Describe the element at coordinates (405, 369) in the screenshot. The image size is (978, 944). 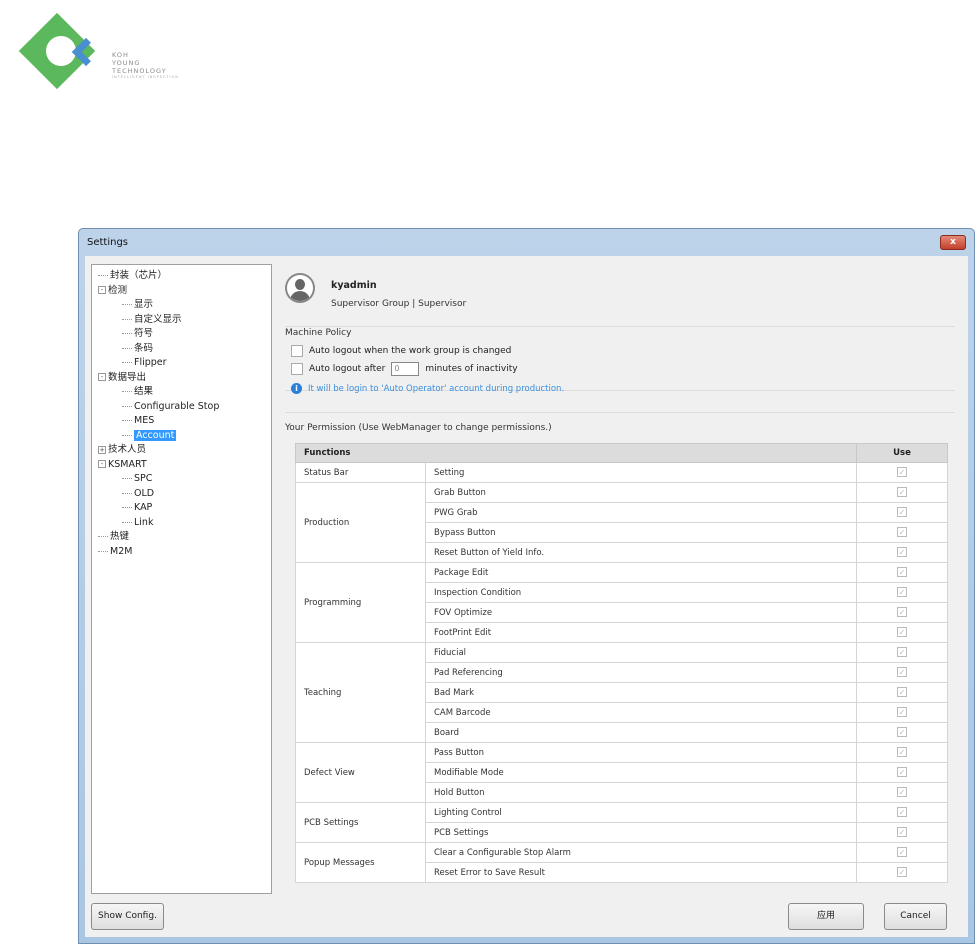
I see `inactivity-minutes-input: 0` at that location.